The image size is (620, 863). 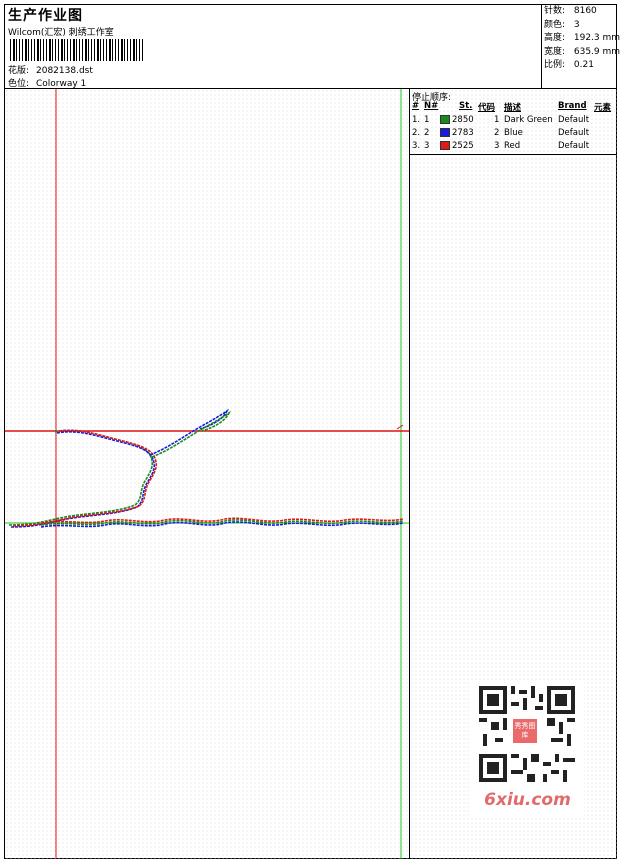 I want to click on col-description: 描述, so click(x=513, y=108).